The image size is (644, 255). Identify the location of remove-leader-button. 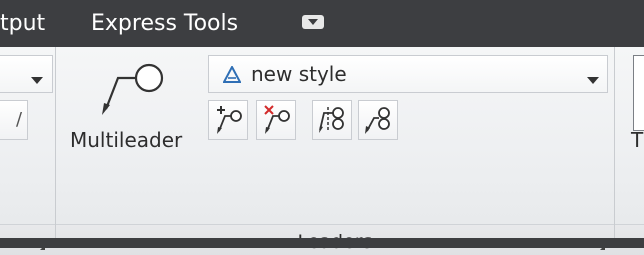
(276, 120).